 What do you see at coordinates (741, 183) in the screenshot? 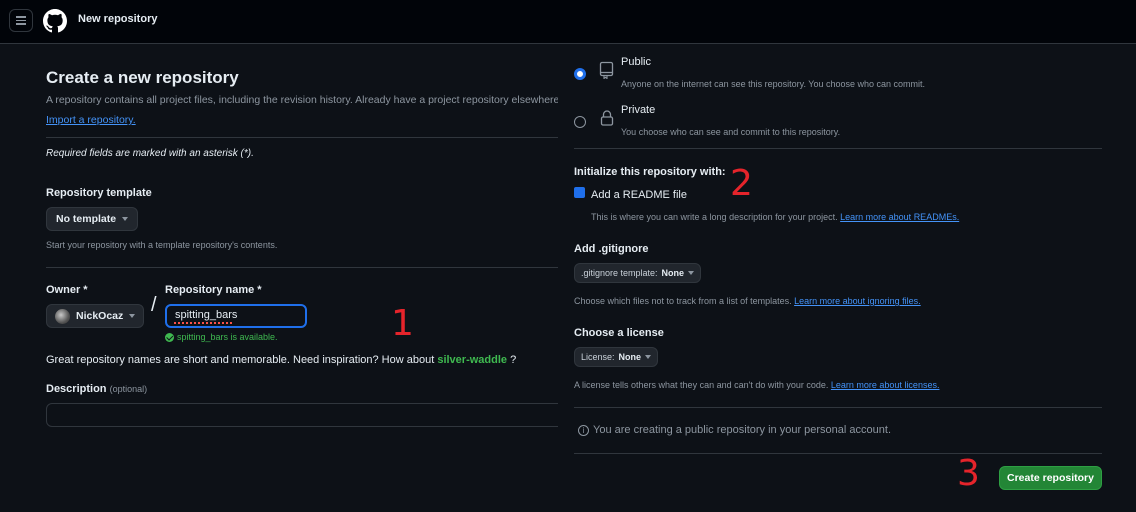
I see `annotation-2: 2` at bounding box center [741, 183].